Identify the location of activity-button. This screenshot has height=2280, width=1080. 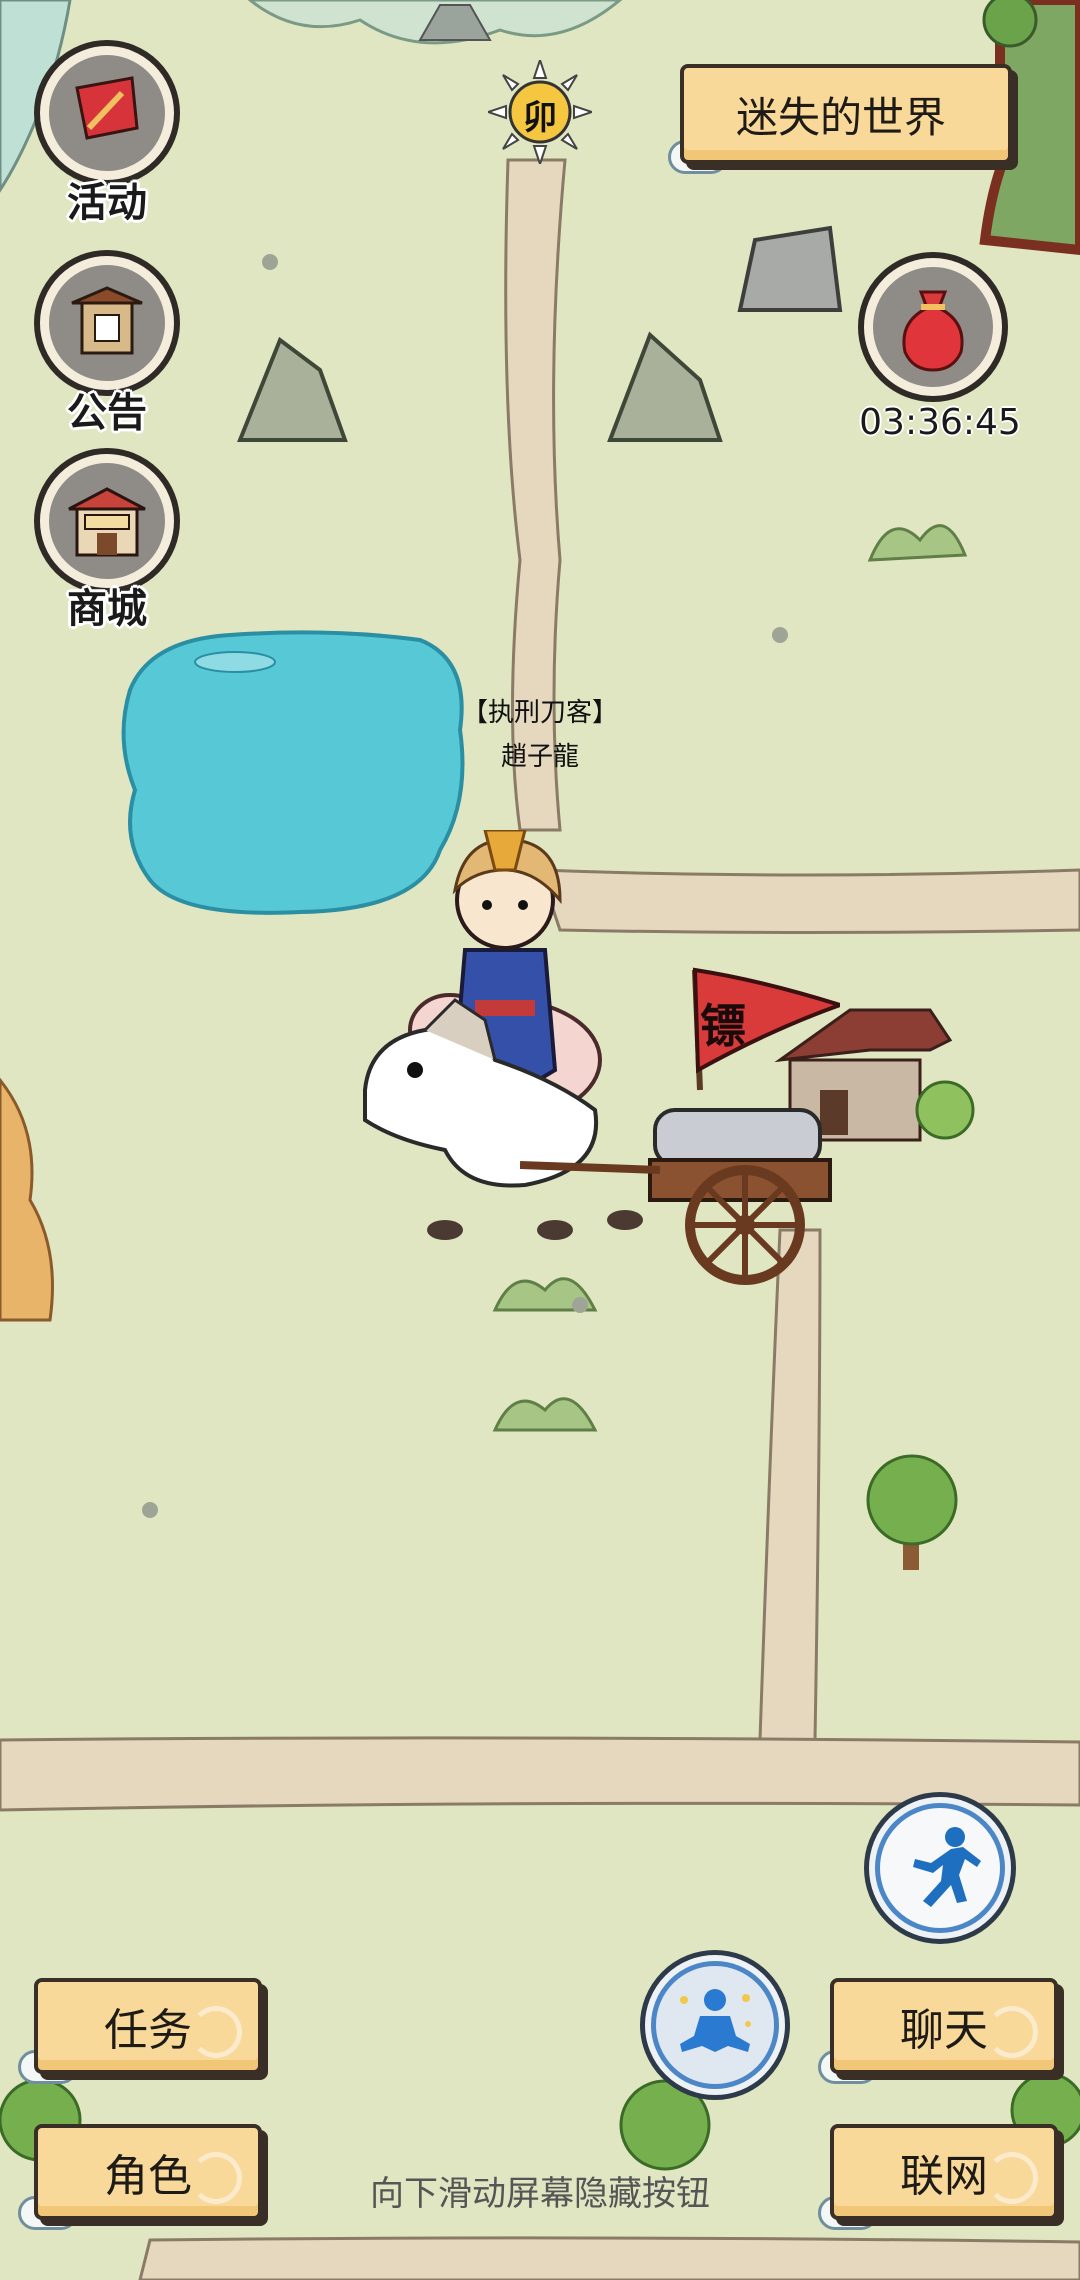
(107, 113).